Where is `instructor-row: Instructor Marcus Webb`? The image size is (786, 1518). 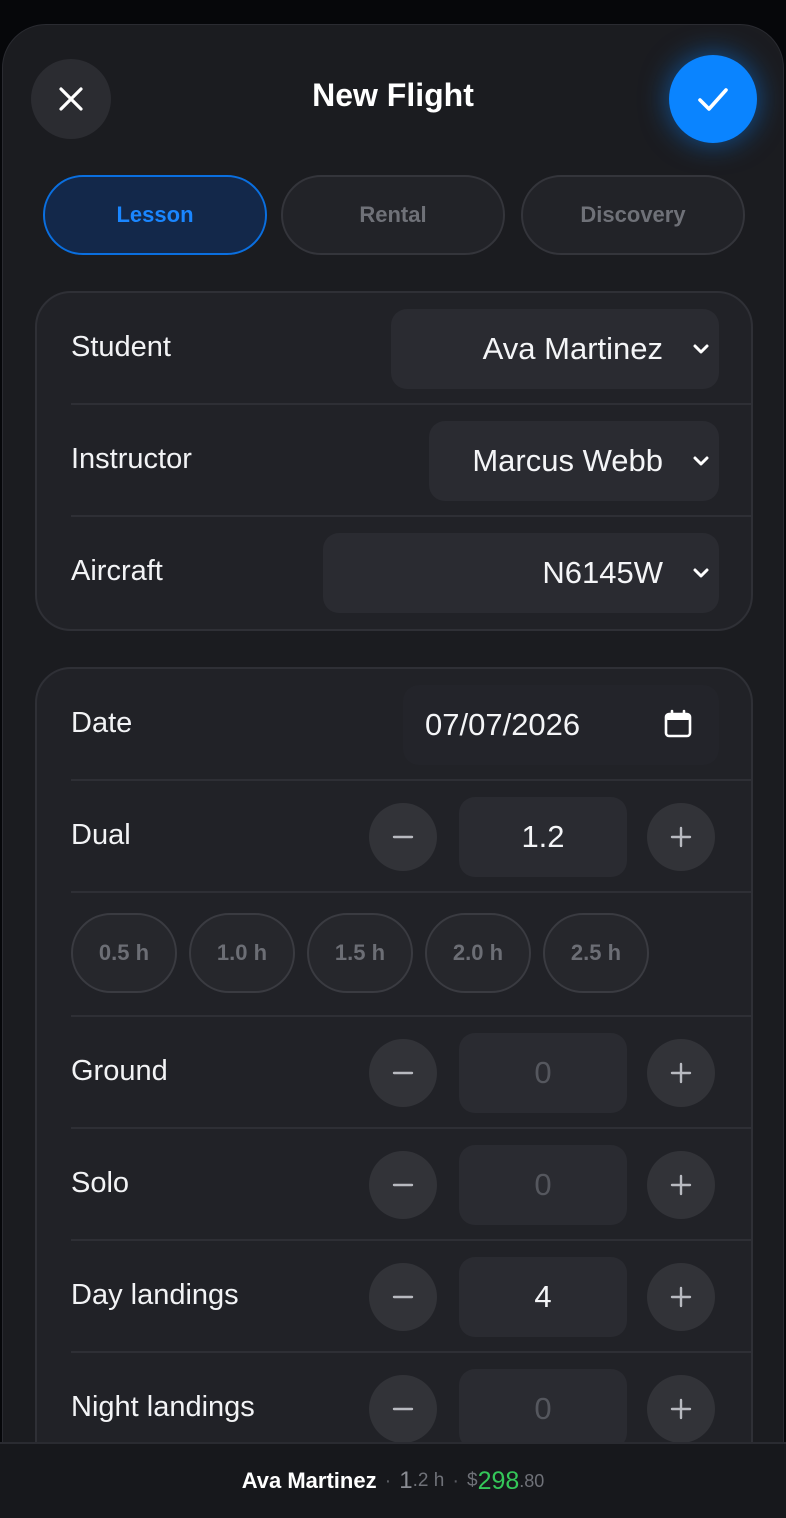
instructor-row: Instructor Marcus Webb is located at coordinates (411, 461).